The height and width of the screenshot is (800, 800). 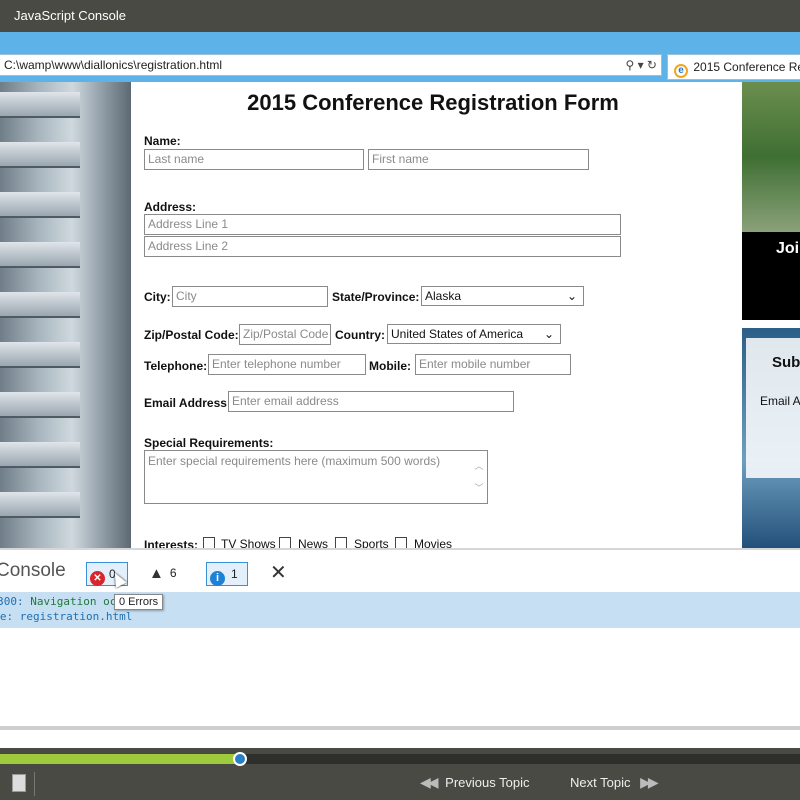 What do you see at coordinates (771, 276) in the screenshot?
I see `join-banner: Joi` at bounding box center [771, 276].